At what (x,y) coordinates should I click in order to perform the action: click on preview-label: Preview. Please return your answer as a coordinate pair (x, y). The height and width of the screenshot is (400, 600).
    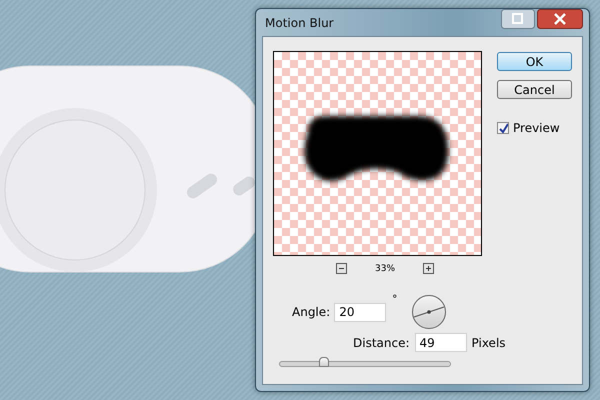
    Looking at the image, I should click on (536, 128).